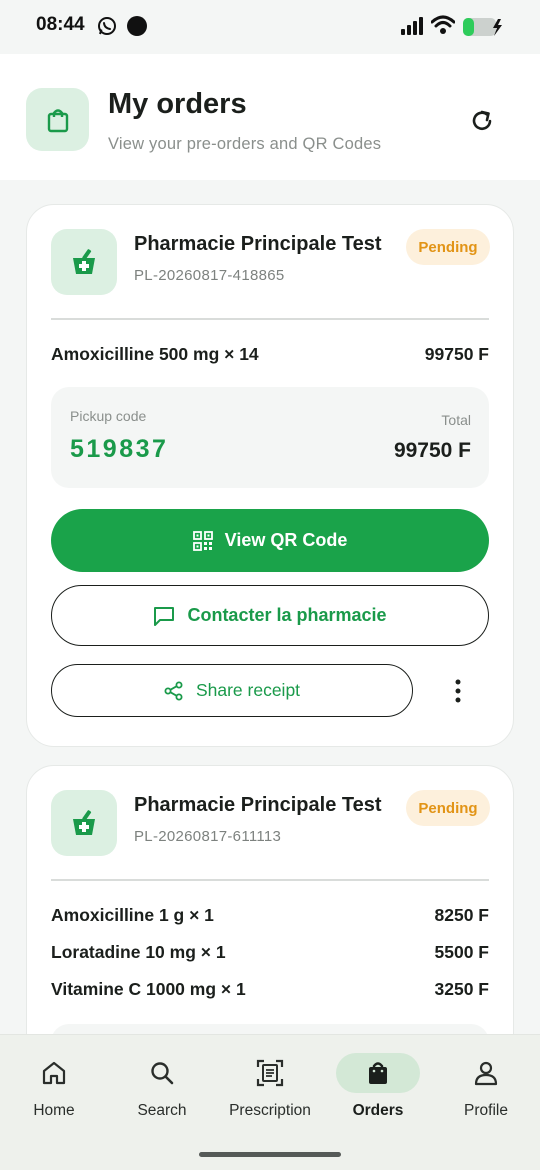  What do you see at coordinates (177, 104) in the screenshot?
I see `page-title: My orders` at bounding box center [177, 104].